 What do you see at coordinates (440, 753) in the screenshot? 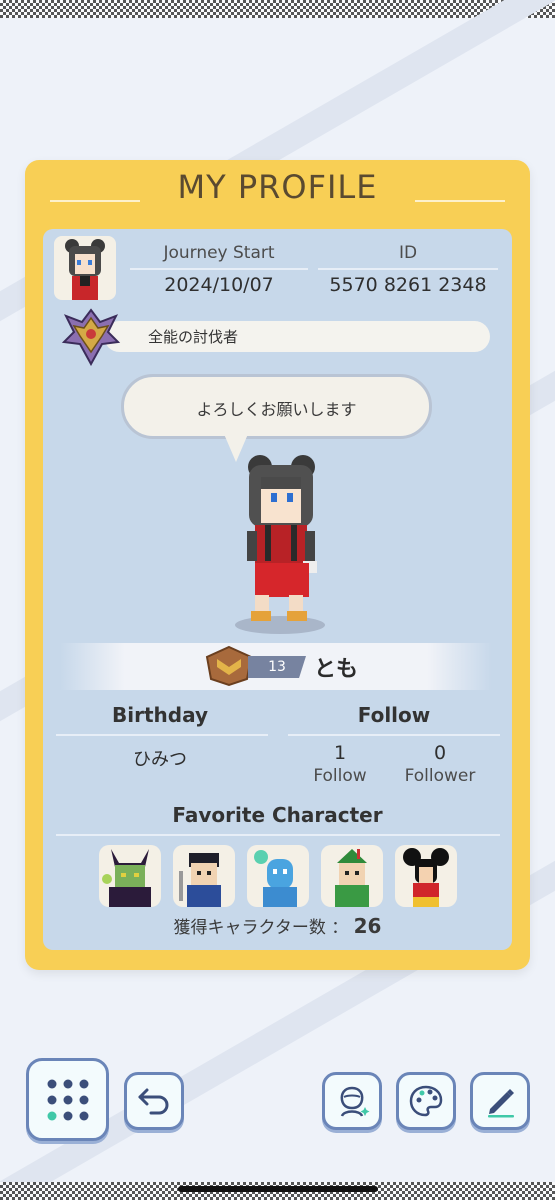
I see `follower-count: 0` at bounding box center [440, 753].